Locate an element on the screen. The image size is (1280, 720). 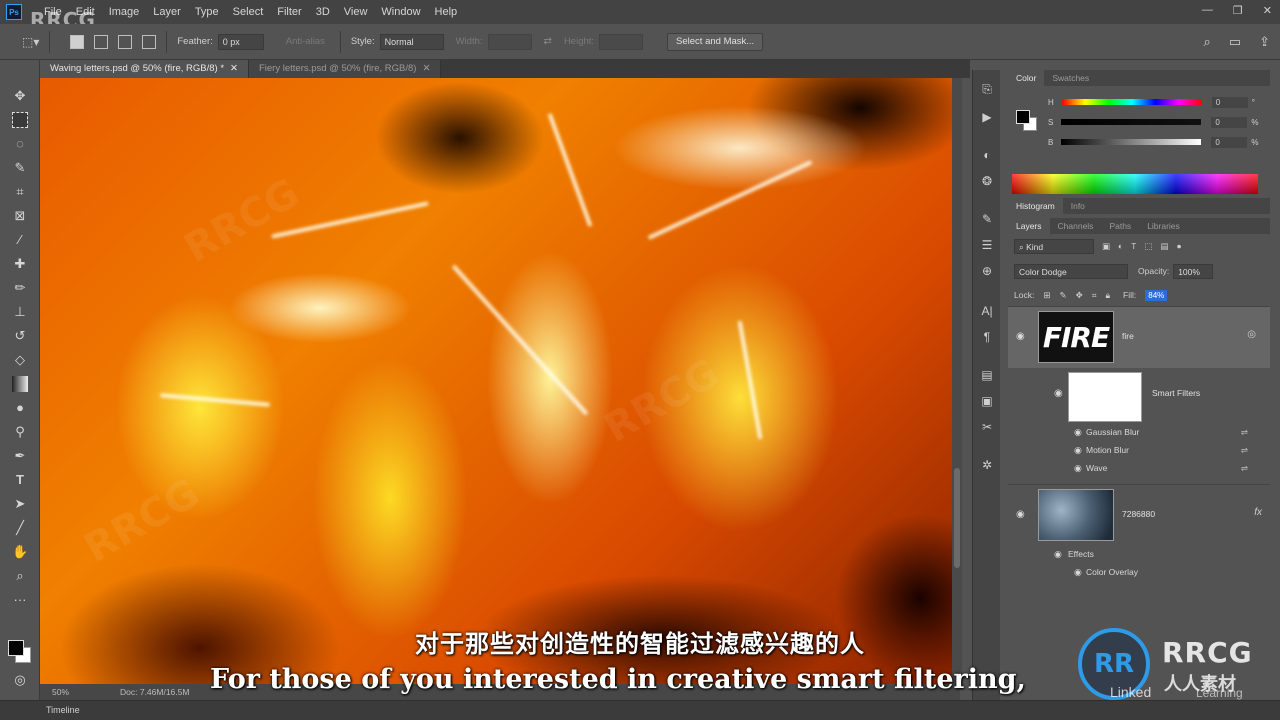
3d-panel-icon: ✲ is located at coordinates (987, 465).